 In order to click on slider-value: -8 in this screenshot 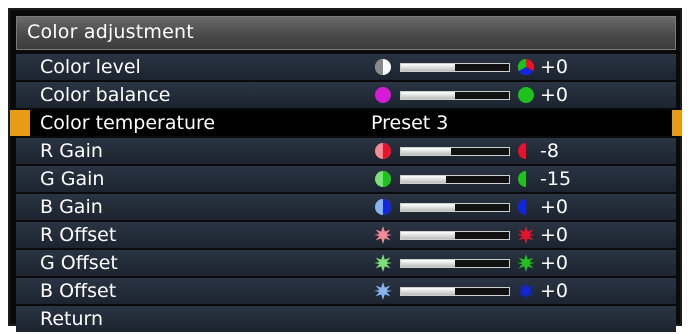, I will do `click(549, 151)`.